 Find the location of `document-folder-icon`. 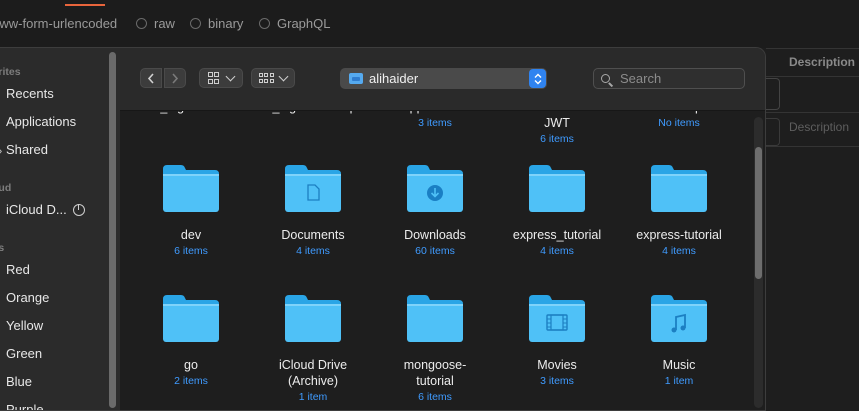

document-folder-icon is located at coordinates (313, 188).